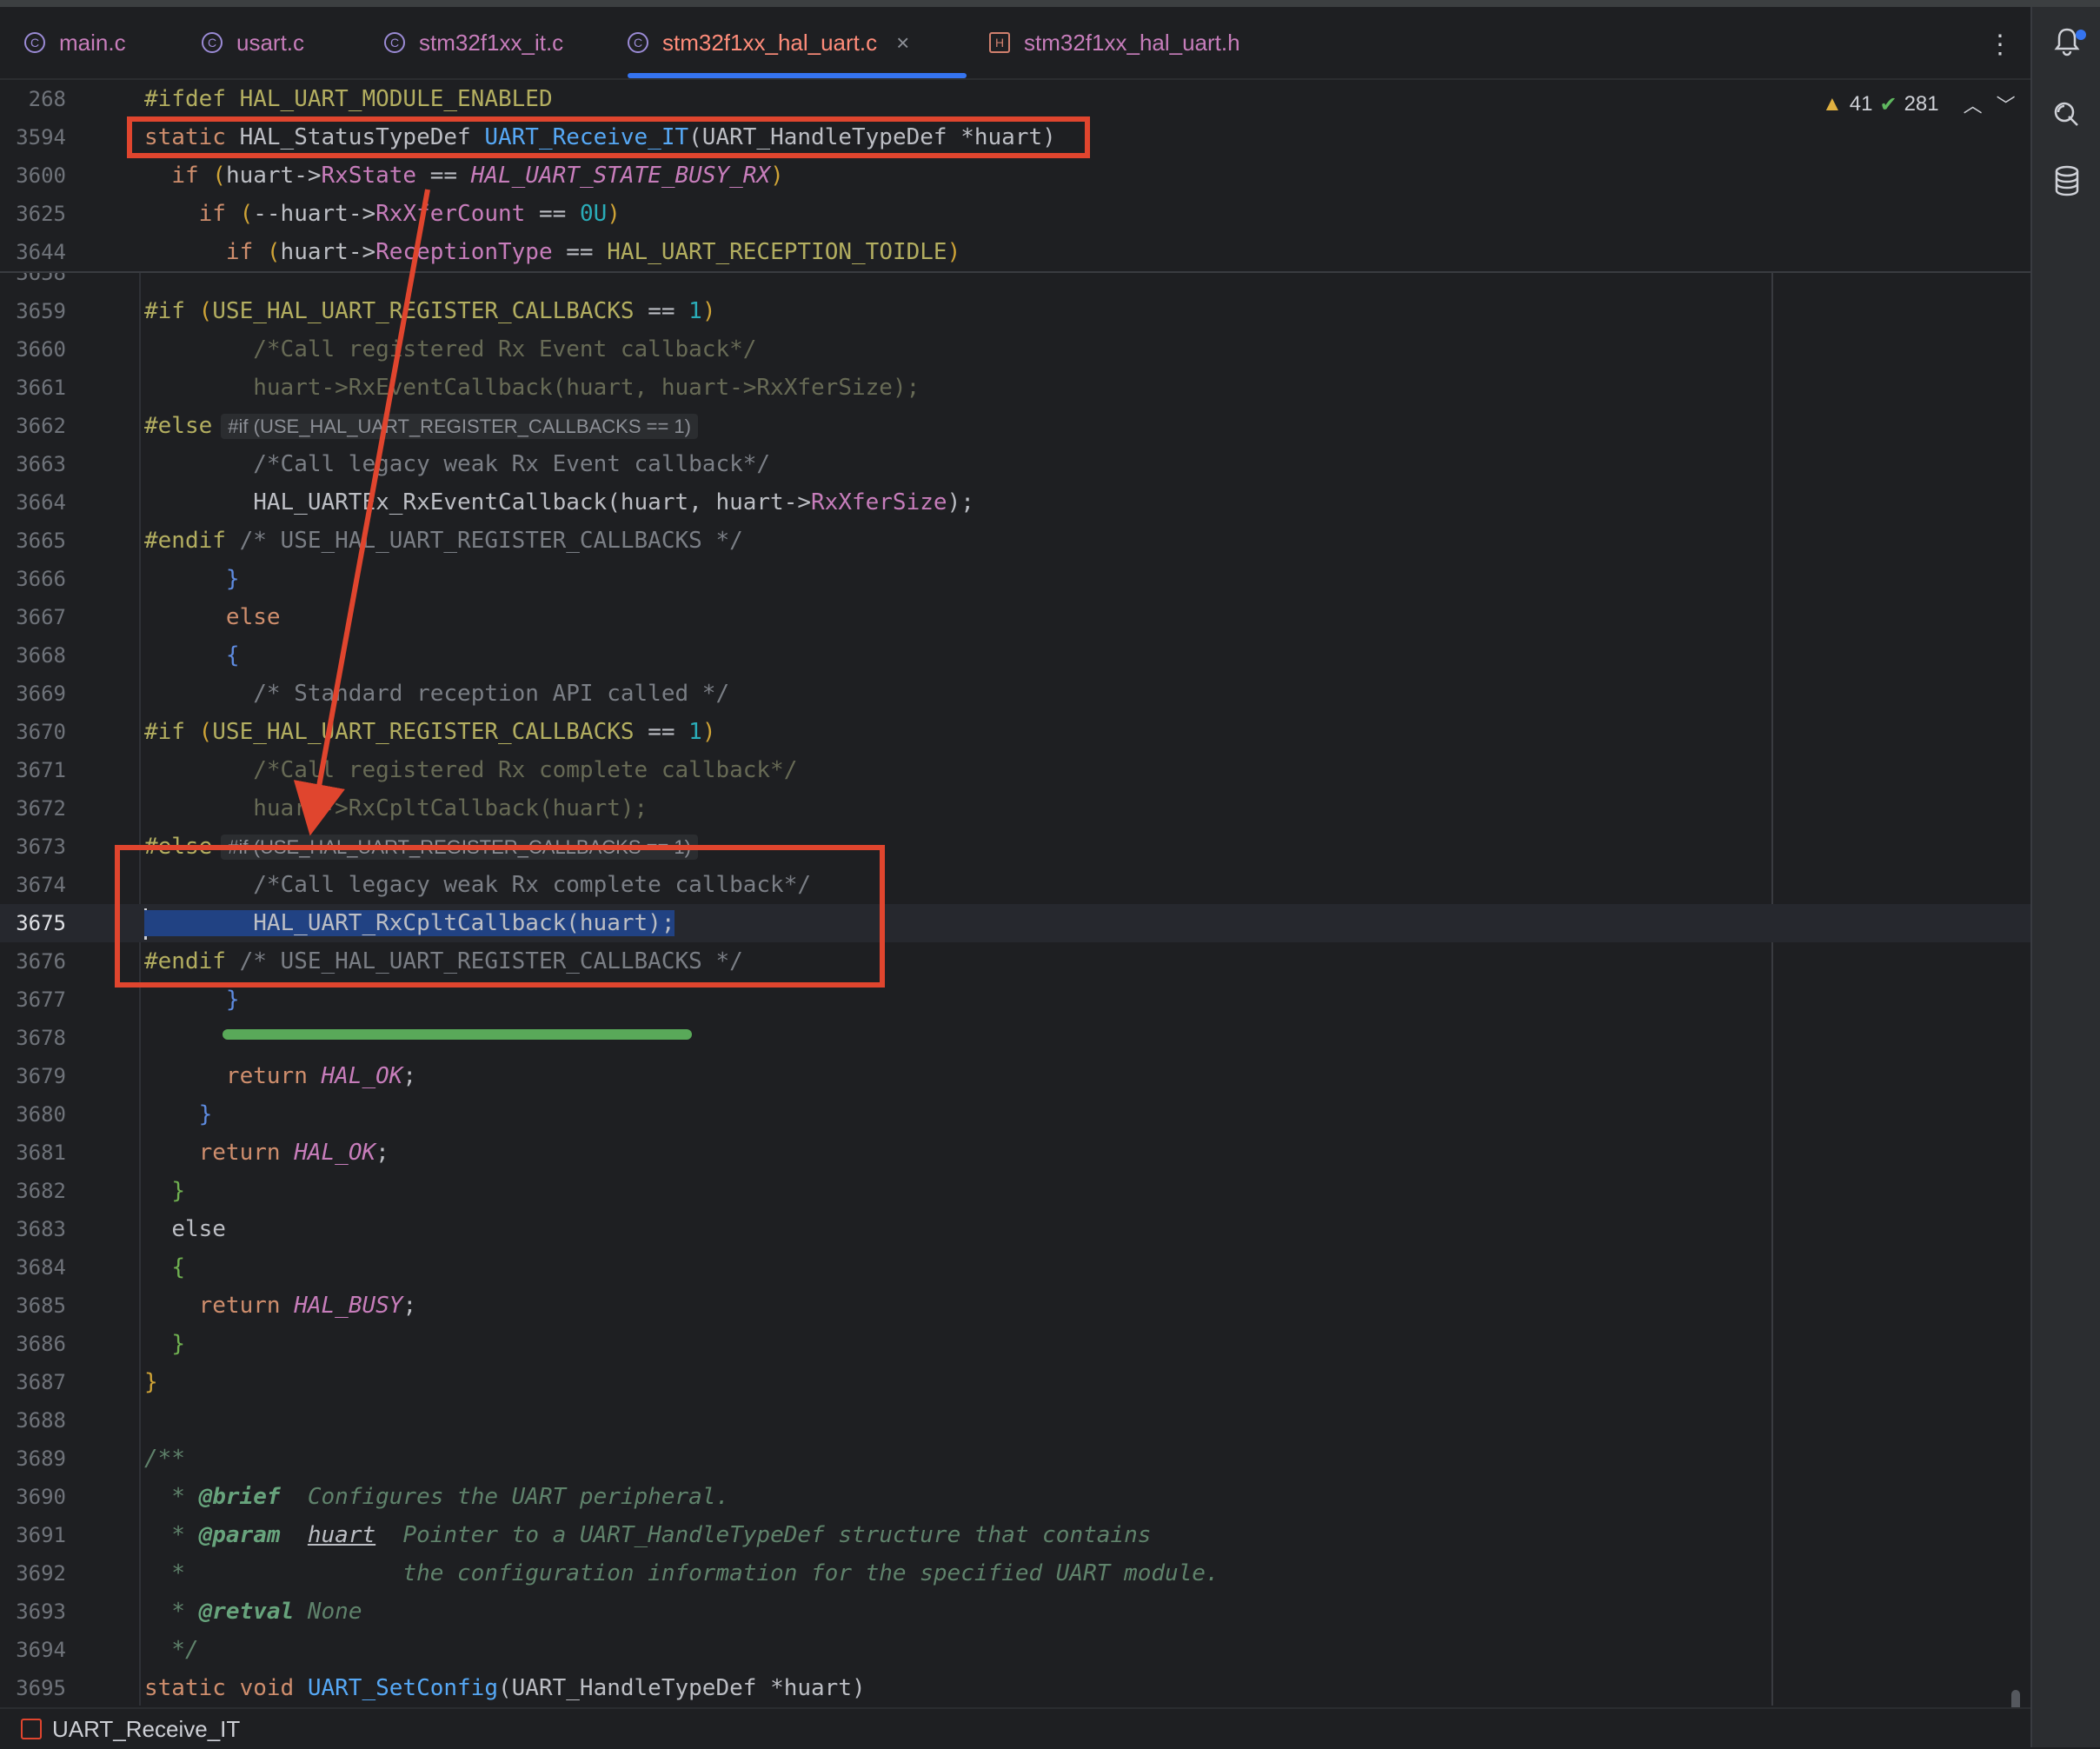 This screenshot has width=2100, height=1749. What do you see at coordinates (2006, 104) in the screenshot?
I see `next-highlight-icon: ﹀` at bounding box center [2006, 104].